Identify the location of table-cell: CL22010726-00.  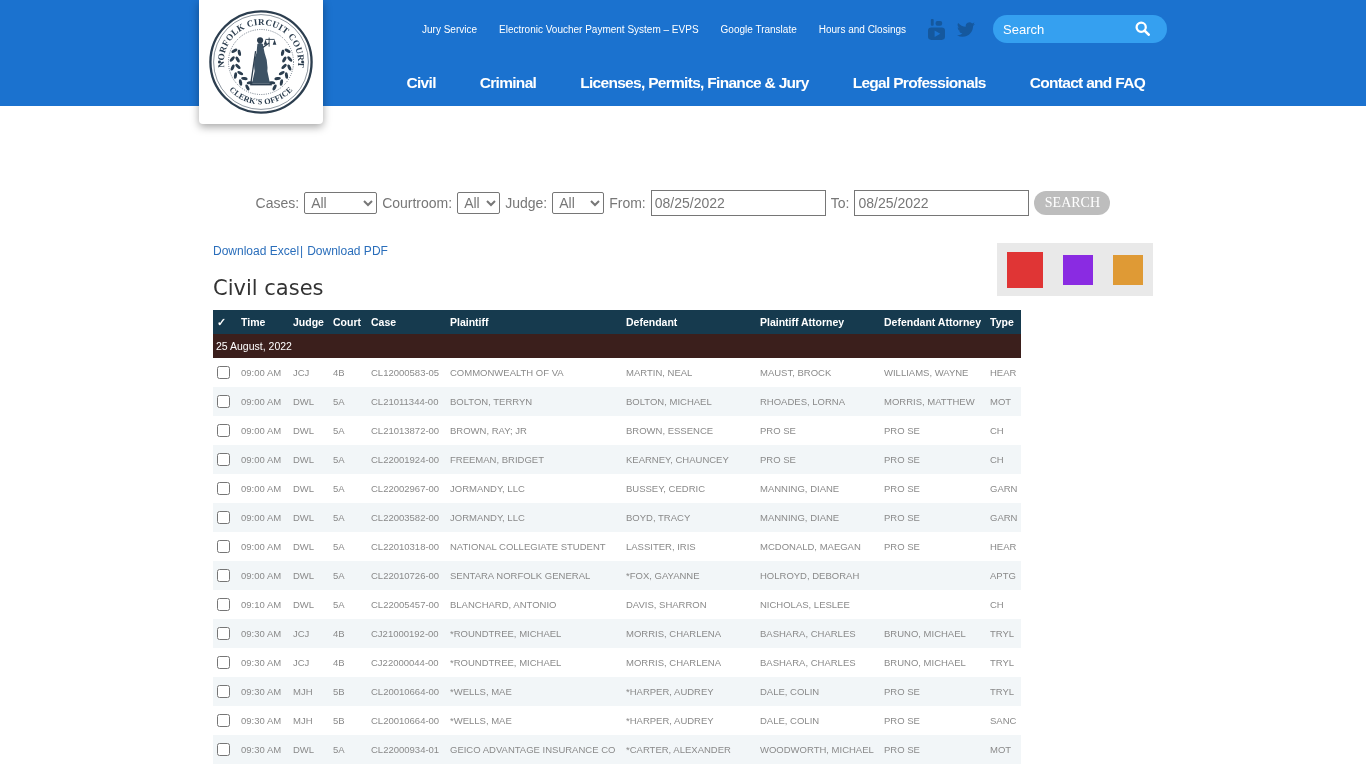
(406, 575).